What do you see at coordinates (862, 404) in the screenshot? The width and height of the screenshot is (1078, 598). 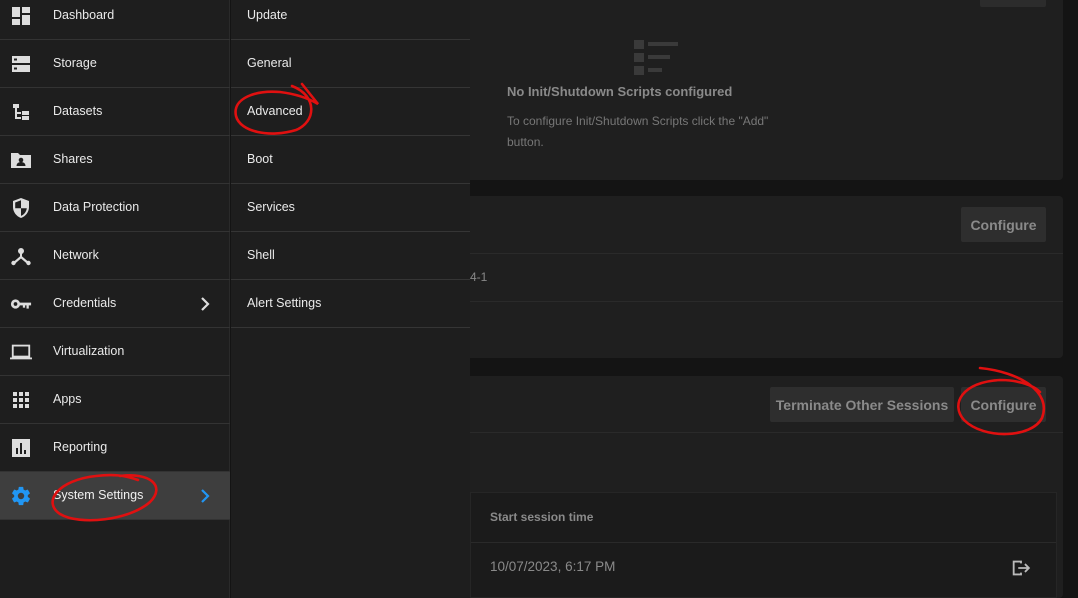 I see `terminate-other-sessions-button: Terminate Other Sessions` at bounding box center [862, 404].